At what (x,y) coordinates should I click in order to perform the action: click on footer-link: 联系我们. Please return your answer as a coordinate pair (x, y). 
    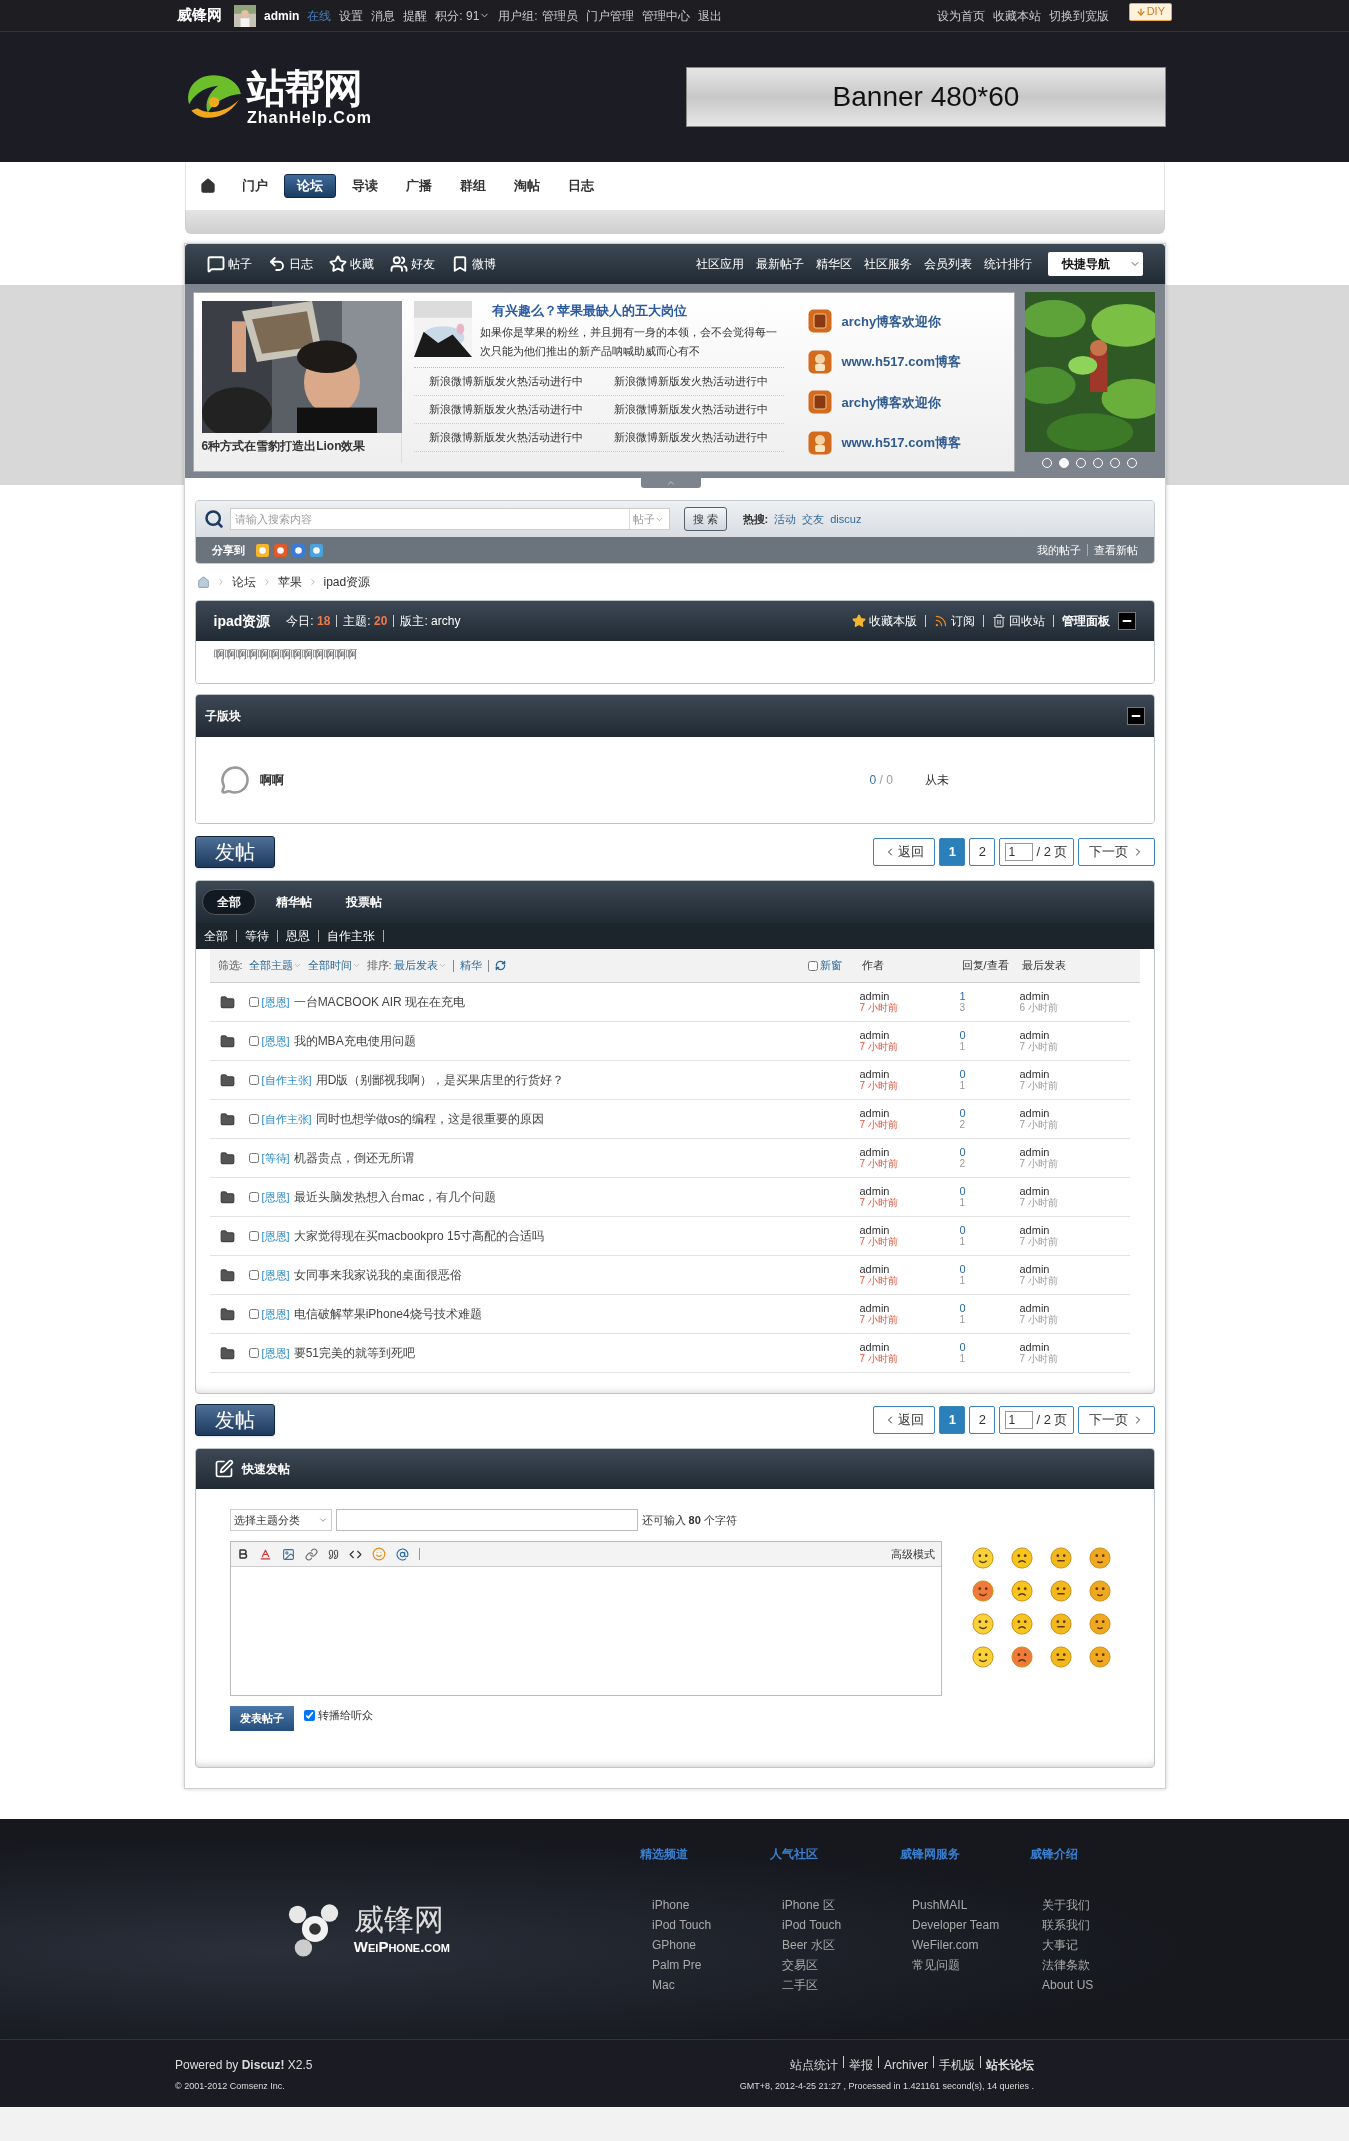
    Looking at the image, I should click on (1095, 1925).